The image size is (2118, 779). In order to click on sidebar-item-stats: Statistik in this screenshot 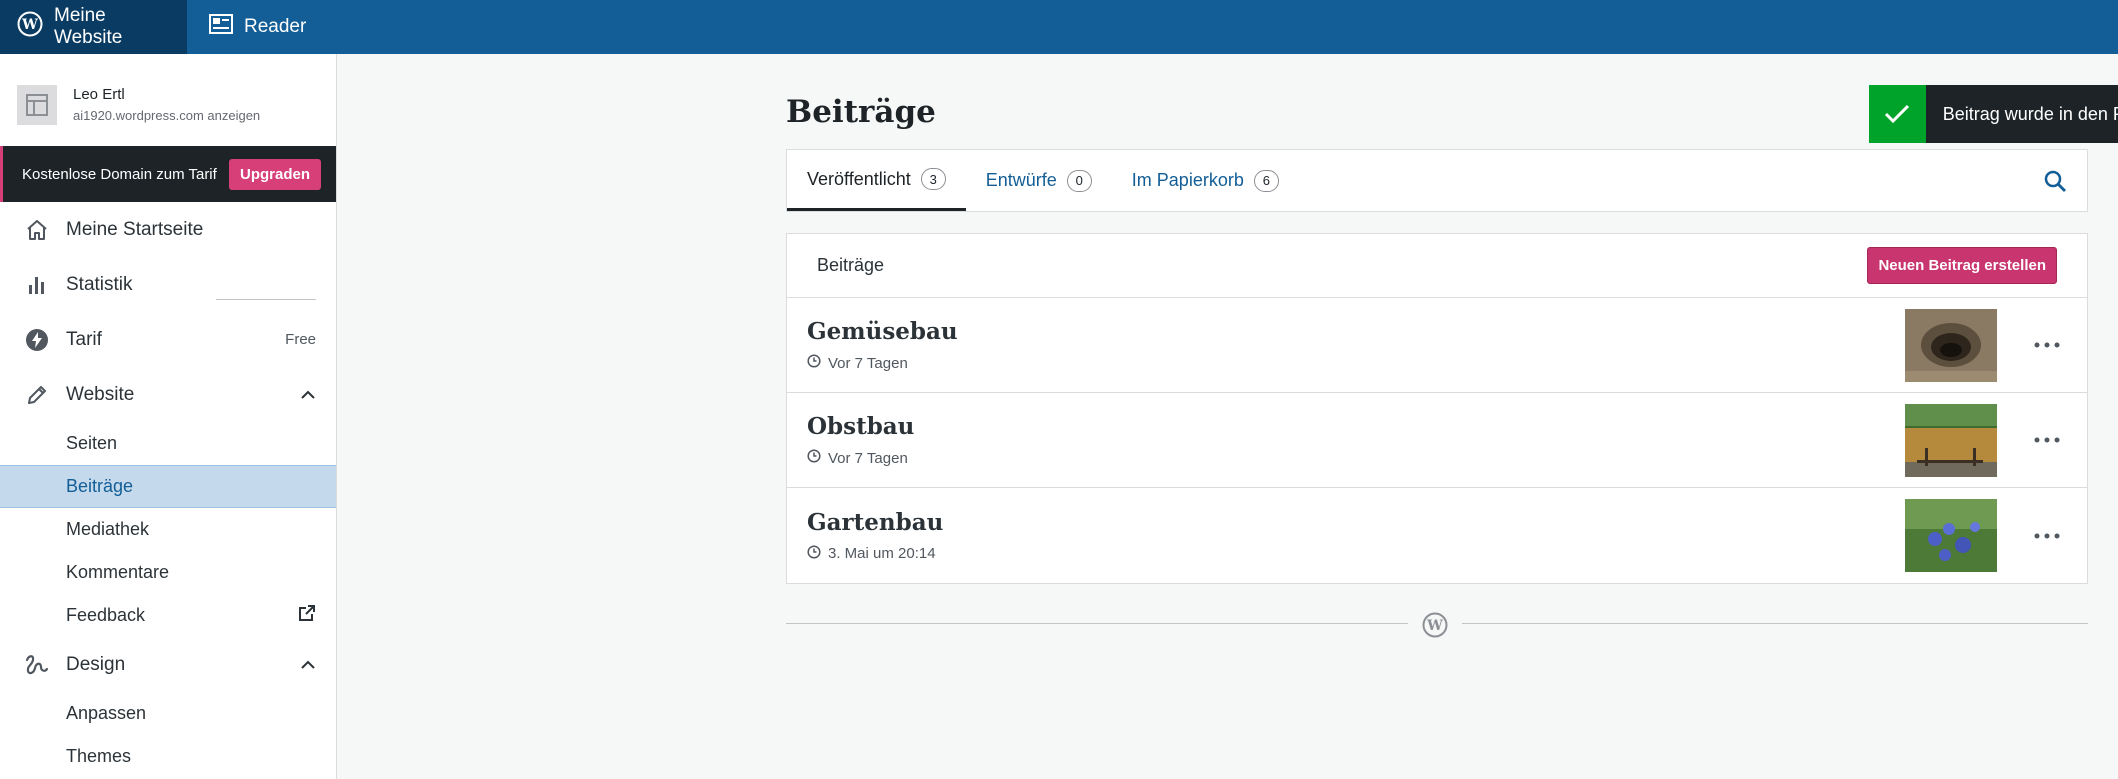, I will do `click(168, 284)`.